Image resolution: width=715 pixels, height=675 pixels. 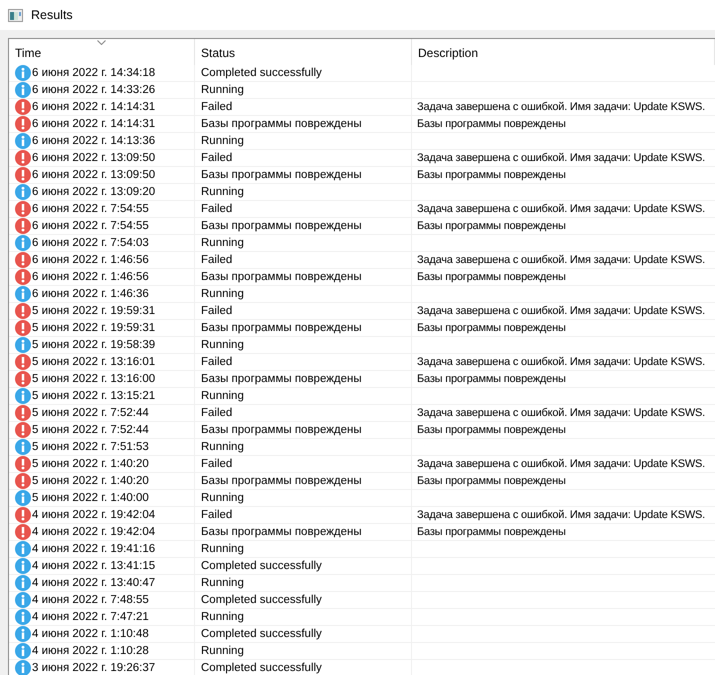 What do you see at coordinates (93, 379) in the screenshot?
I see `time-cell: 5 июня 2022 г. 13:16:00` at bounding box center [93, 379].